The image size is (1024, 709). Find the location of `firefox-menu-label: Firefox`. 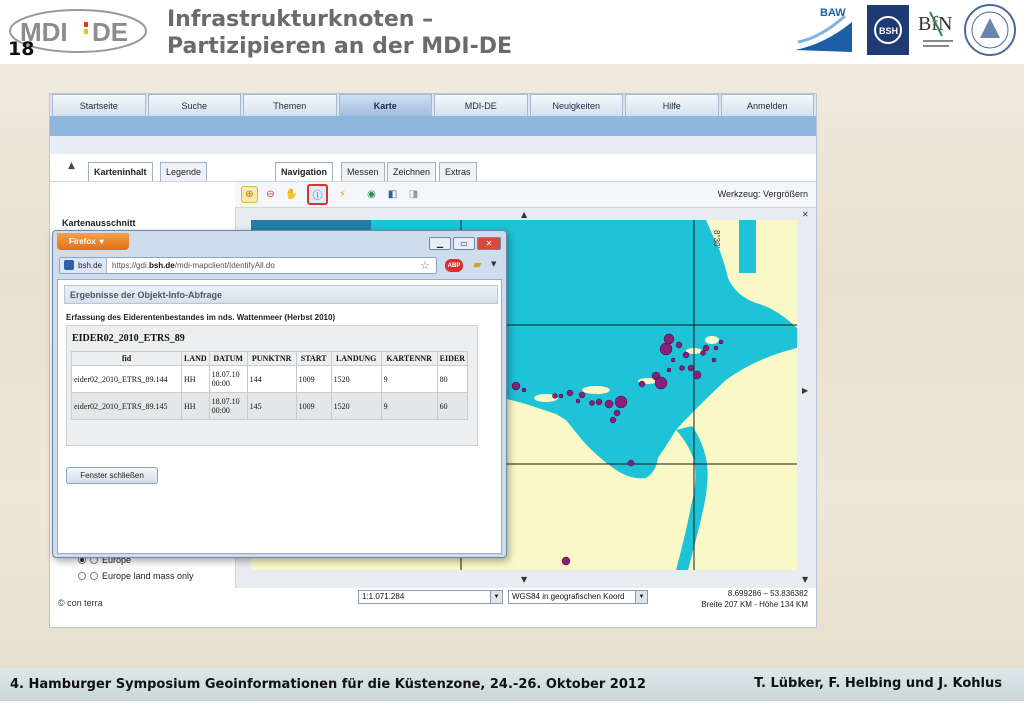

firefox-menu-label: Firefox is located at coordinates (82, 241).